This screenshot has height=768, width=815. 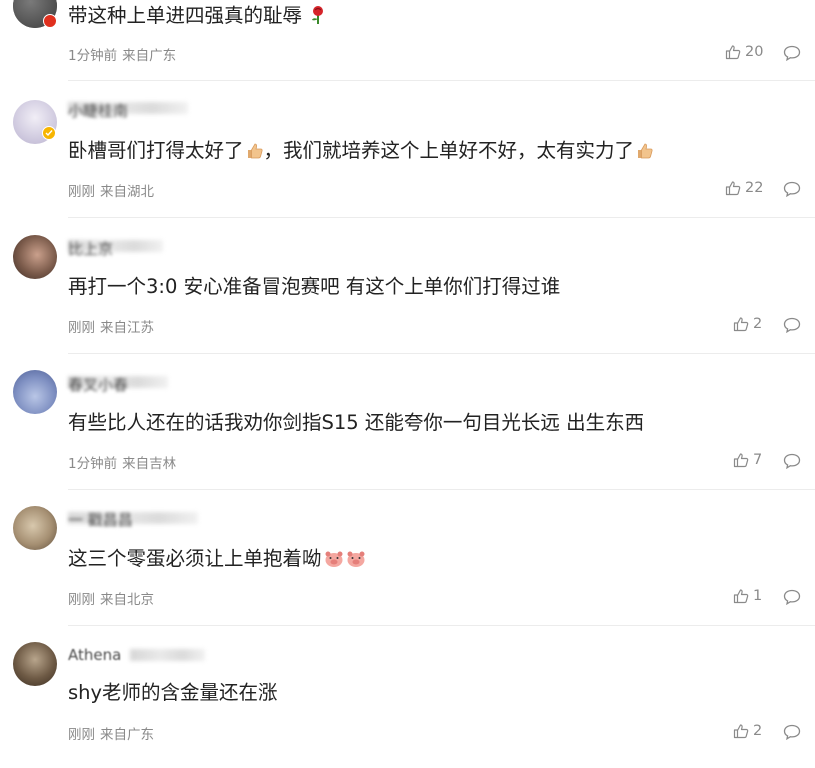 I want to click on like-count: 22, so click(x=754, y=188).